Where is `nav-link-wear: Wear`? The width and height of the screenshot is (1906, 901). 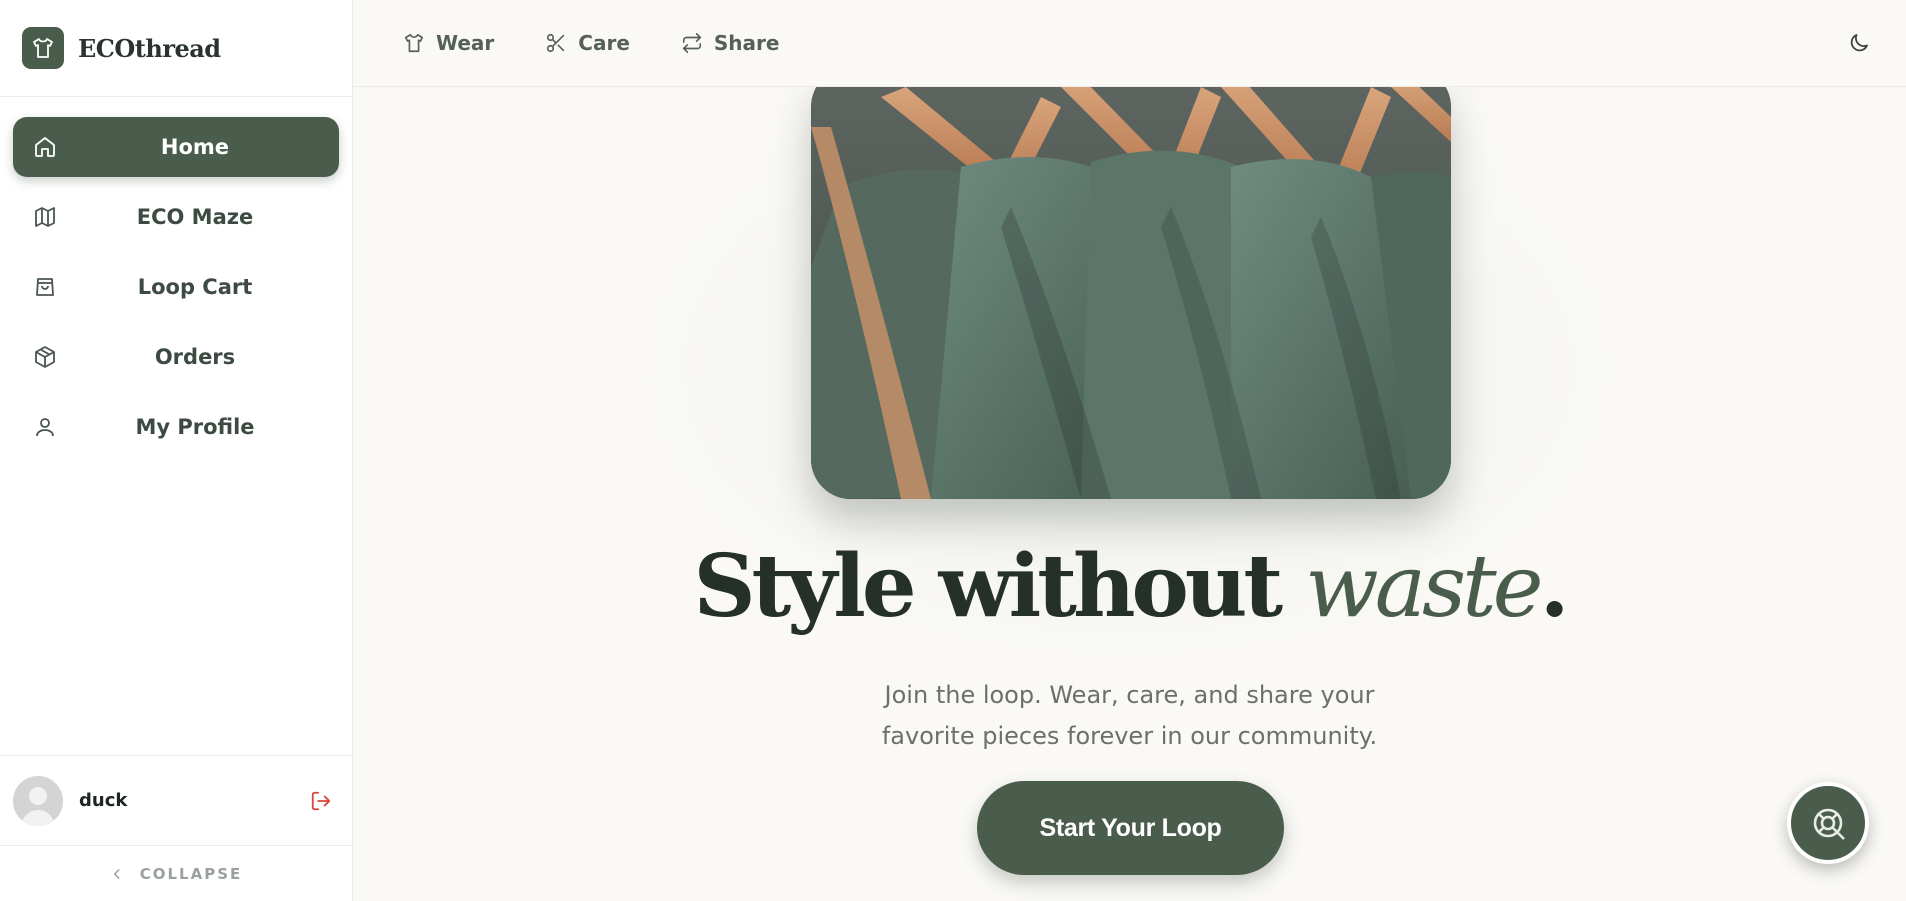 nav-link-wear: Wear is located at coordinates (448, 43).